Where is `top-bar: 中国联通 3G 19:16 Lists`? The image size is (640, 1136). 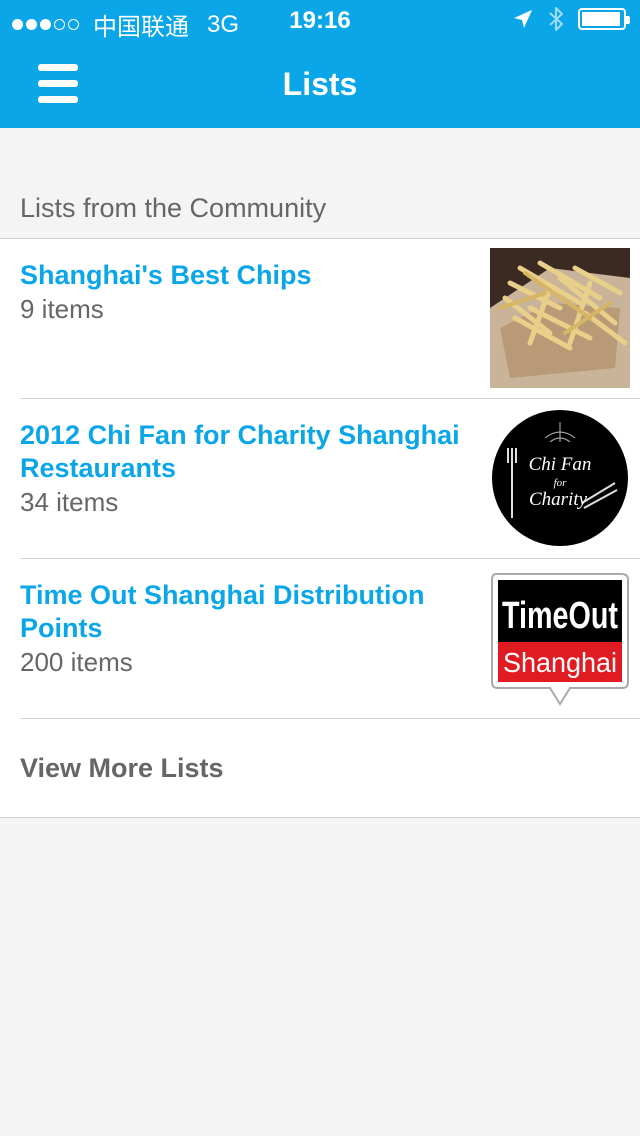 top-bar: 中国联通 3G 19:16 Lists is located at coordinates (320, 64).